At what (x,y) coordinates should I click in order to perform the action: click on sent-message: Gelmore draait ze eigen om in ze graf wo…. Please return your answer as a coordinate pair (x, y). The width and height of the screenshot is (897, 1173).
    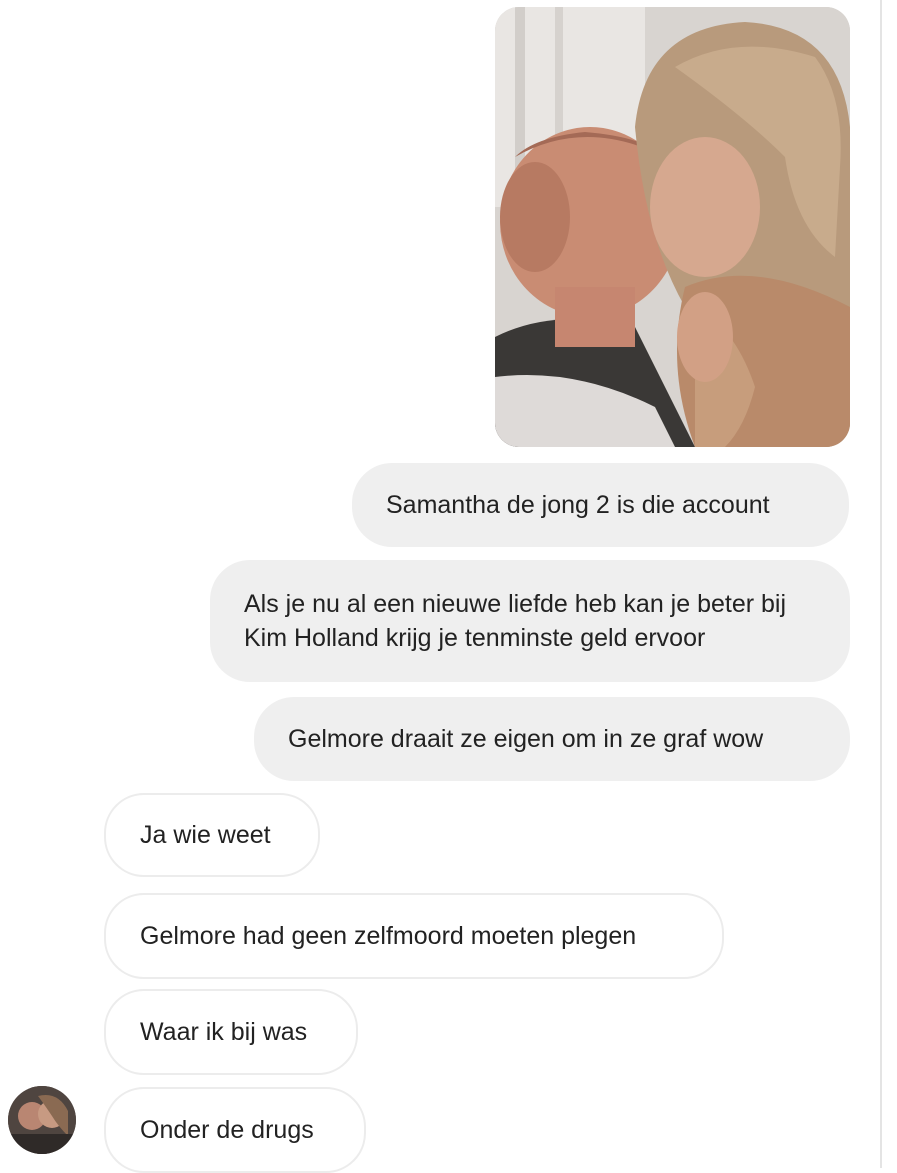
    Looking at the image, I should click on (552, 739).